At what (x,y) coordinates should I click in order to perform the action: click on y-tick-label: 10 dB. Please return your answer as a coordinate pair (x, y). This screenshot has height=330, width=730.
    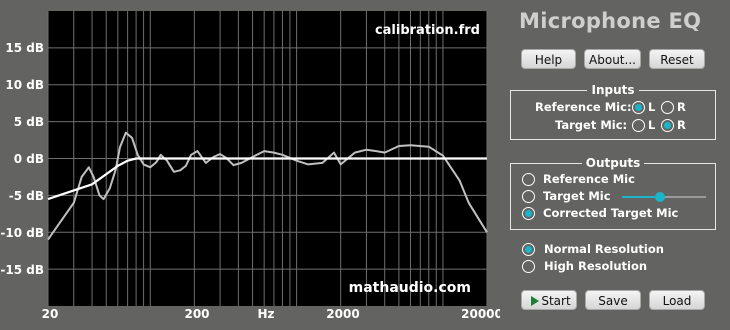
    Looking at the image, I should click on (24, 85).